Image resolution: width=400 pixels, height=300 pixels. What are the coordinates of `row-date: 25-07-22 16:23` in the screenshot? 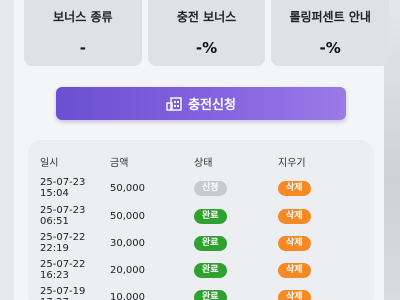 It's located at (63, 270).